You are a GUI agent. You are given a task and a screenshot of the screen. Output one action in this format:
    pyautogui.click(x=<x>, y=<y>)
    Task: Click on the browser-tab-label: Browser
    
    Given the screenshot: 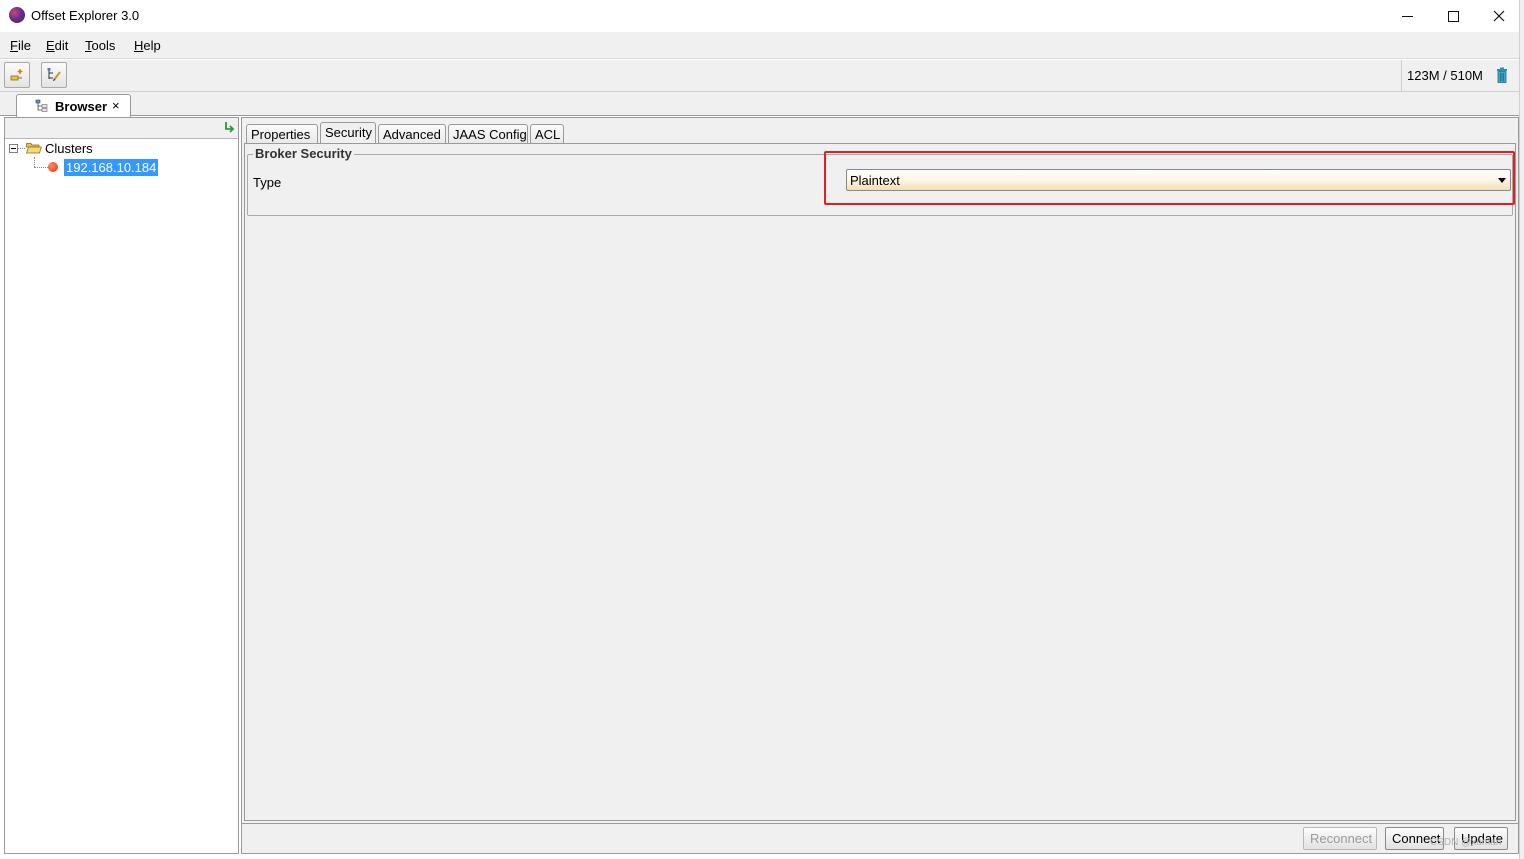 What is the action you would take?
    pyautogui.click(x=81, y=106)
    